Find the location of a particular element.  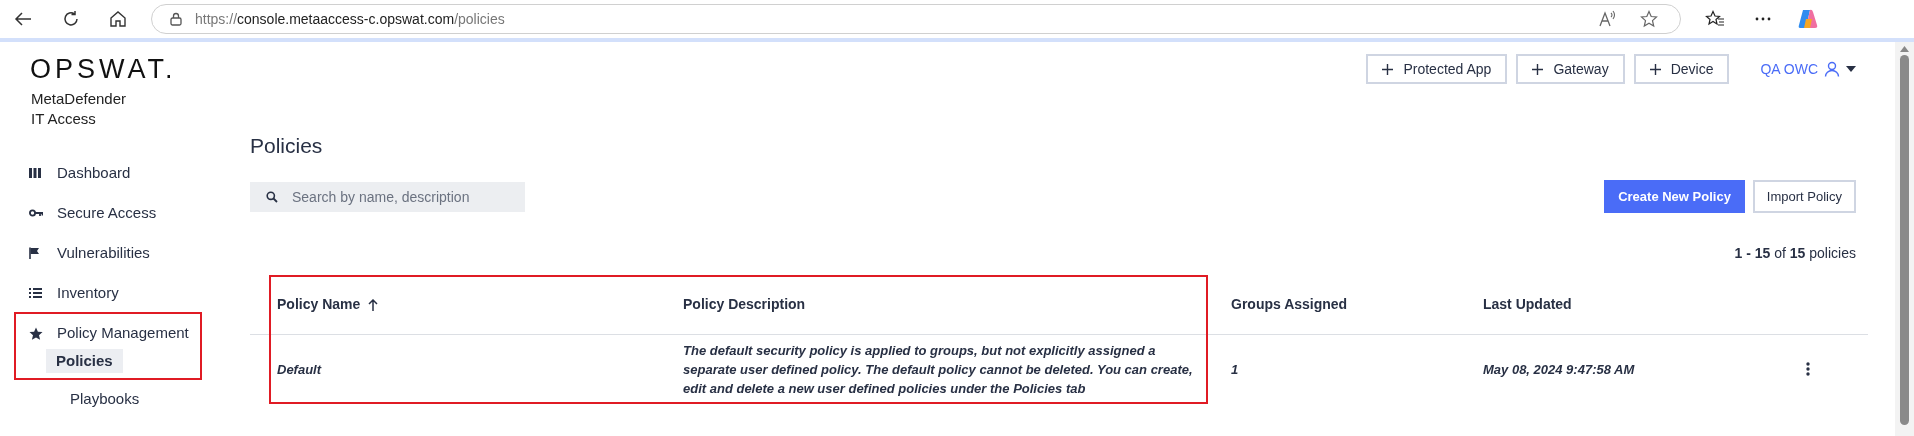

scrollbar is located at coordinates (1904, 239).